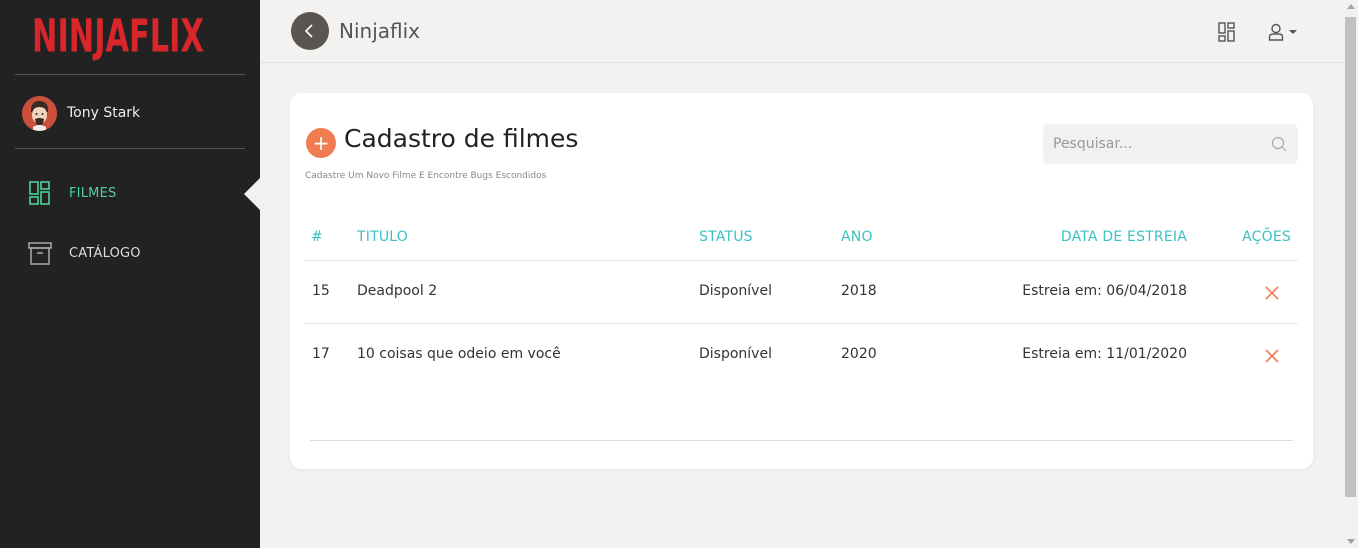 The width and height of the screenshot is (1358, 548). I want to click on back-arrow-icon, so click(308, 31).